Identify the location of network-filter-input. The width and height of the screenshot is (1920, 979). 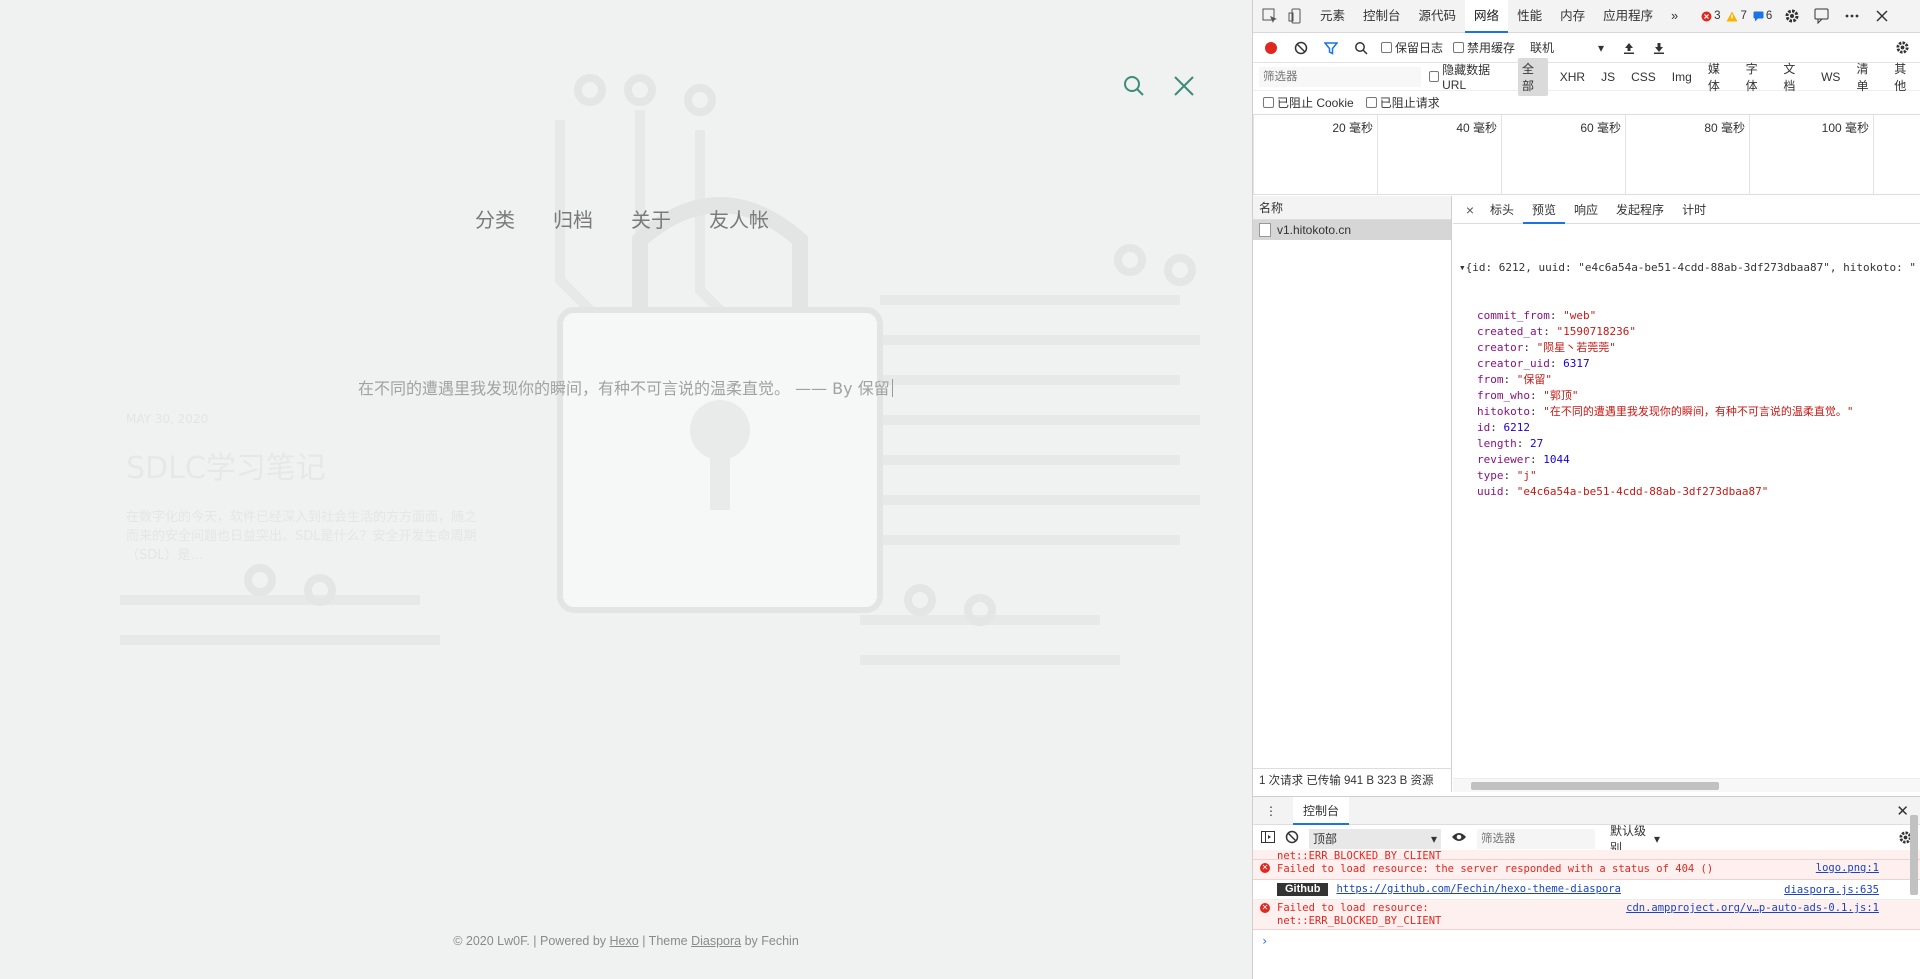
(1340, 76).